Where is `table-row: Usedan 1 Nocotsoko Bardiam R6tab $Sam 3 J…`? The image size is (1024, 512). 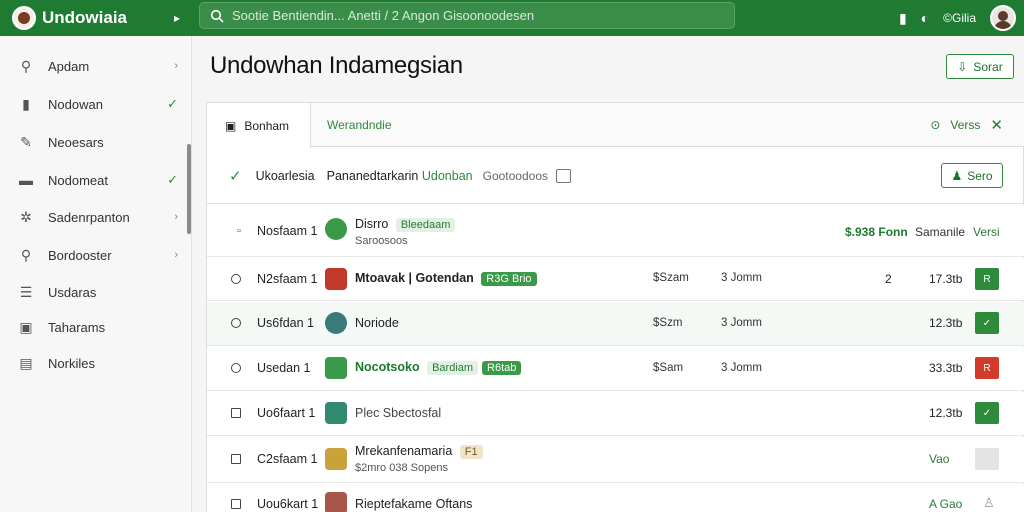 table-row: Usedan 1 Nocotsoko Bardiam R6tab $Sam 3 J… is located at coordinates (615, 369).